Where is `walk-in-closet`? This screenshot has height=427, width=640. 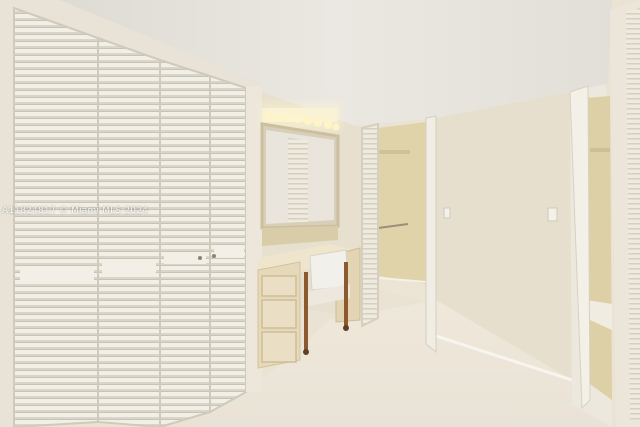
walk-in-closet is located at coordinates (402, 203).